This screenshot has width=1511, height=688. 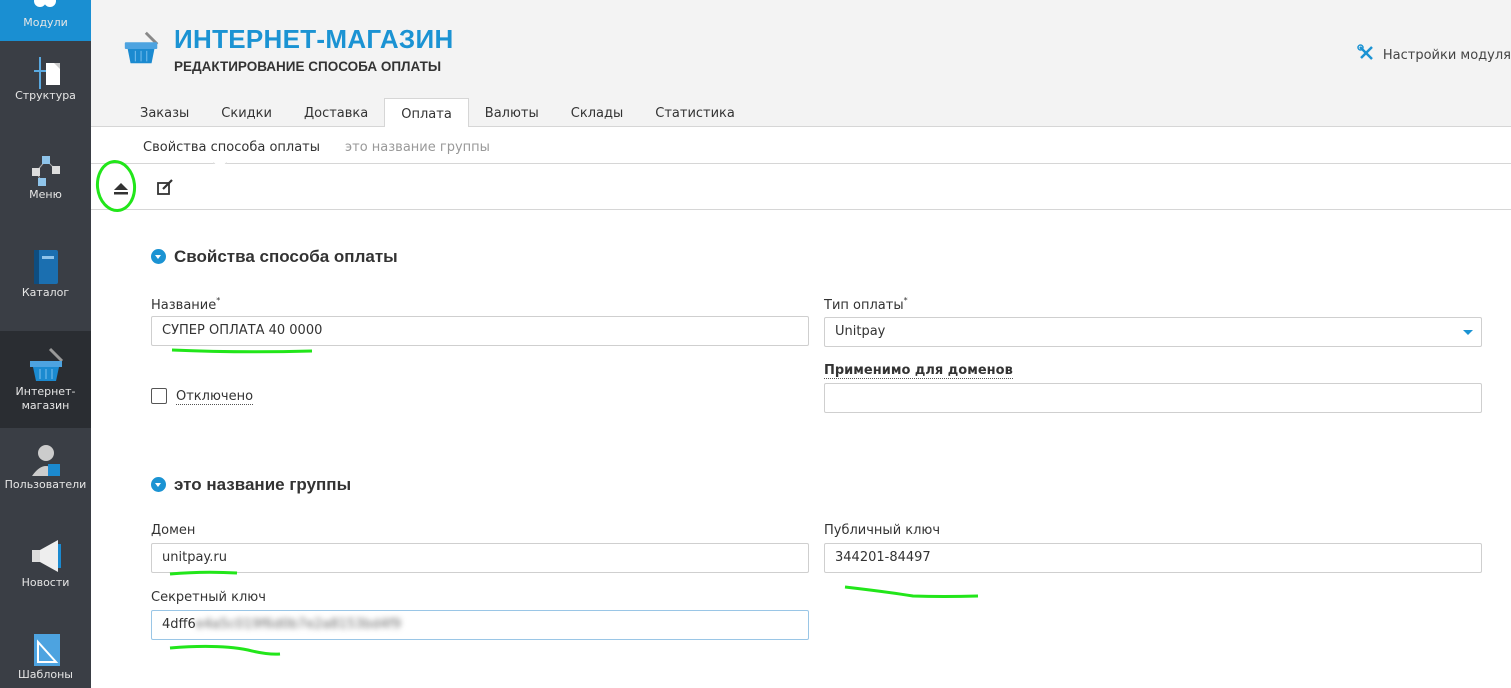 I want to click on sidebar-item-label: Модули, so click(x=45, y=22).